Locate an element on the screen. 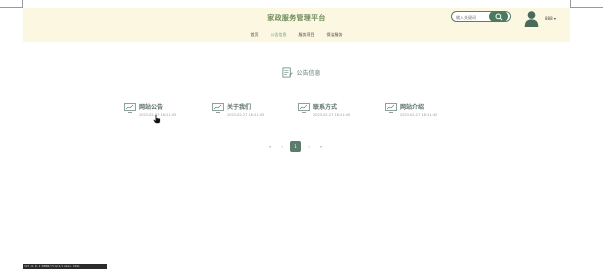  search-button is located at coordinates (498, 16).